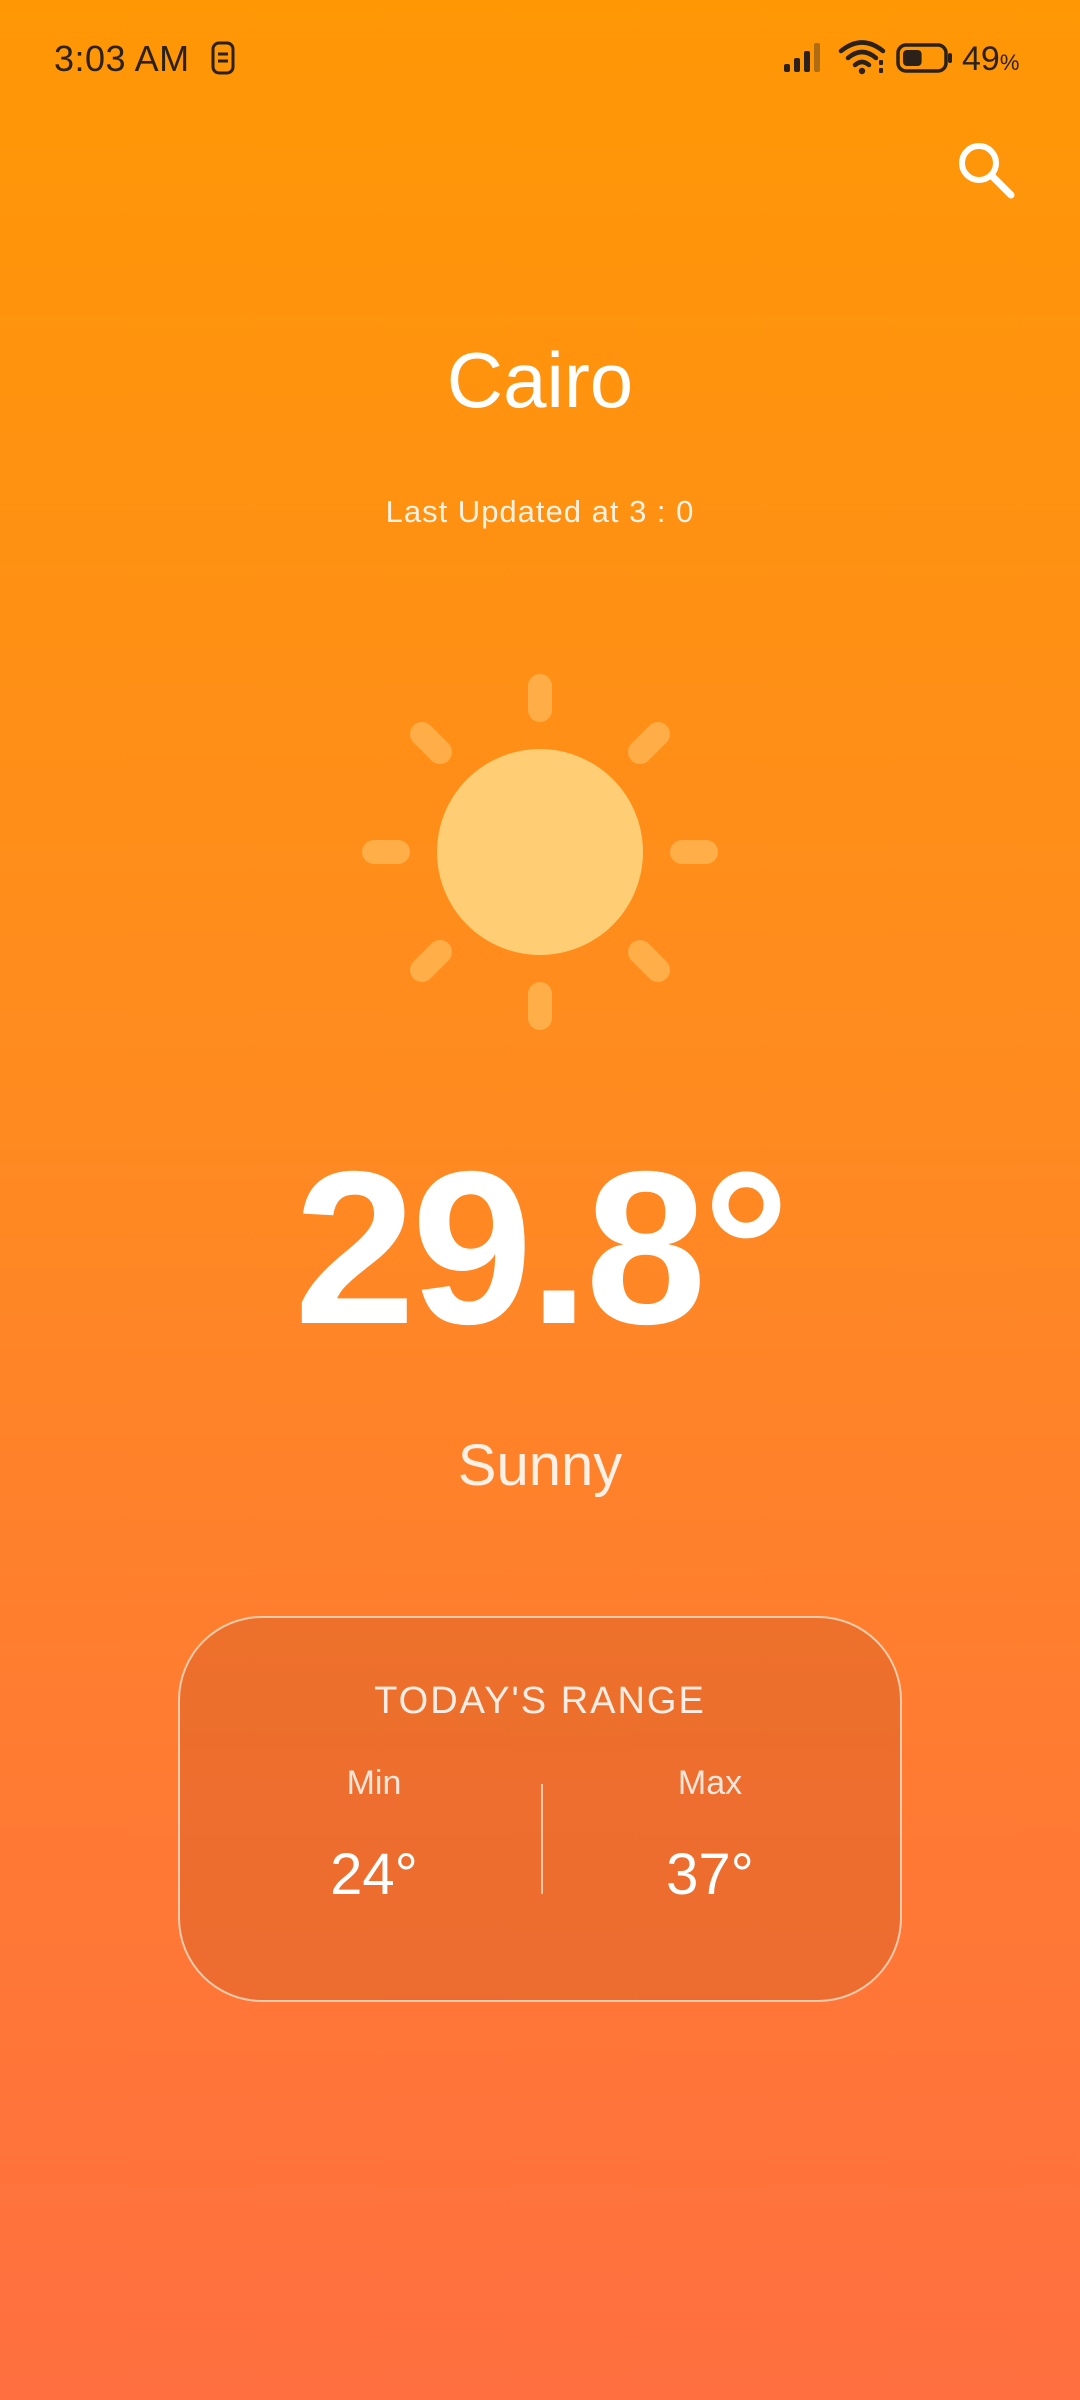 The image size is (1080, 2400). What do you see at coordinates (802, 57) in the screenshot?
I see `cellular-signal-icon` at bounding box center [802, 57].